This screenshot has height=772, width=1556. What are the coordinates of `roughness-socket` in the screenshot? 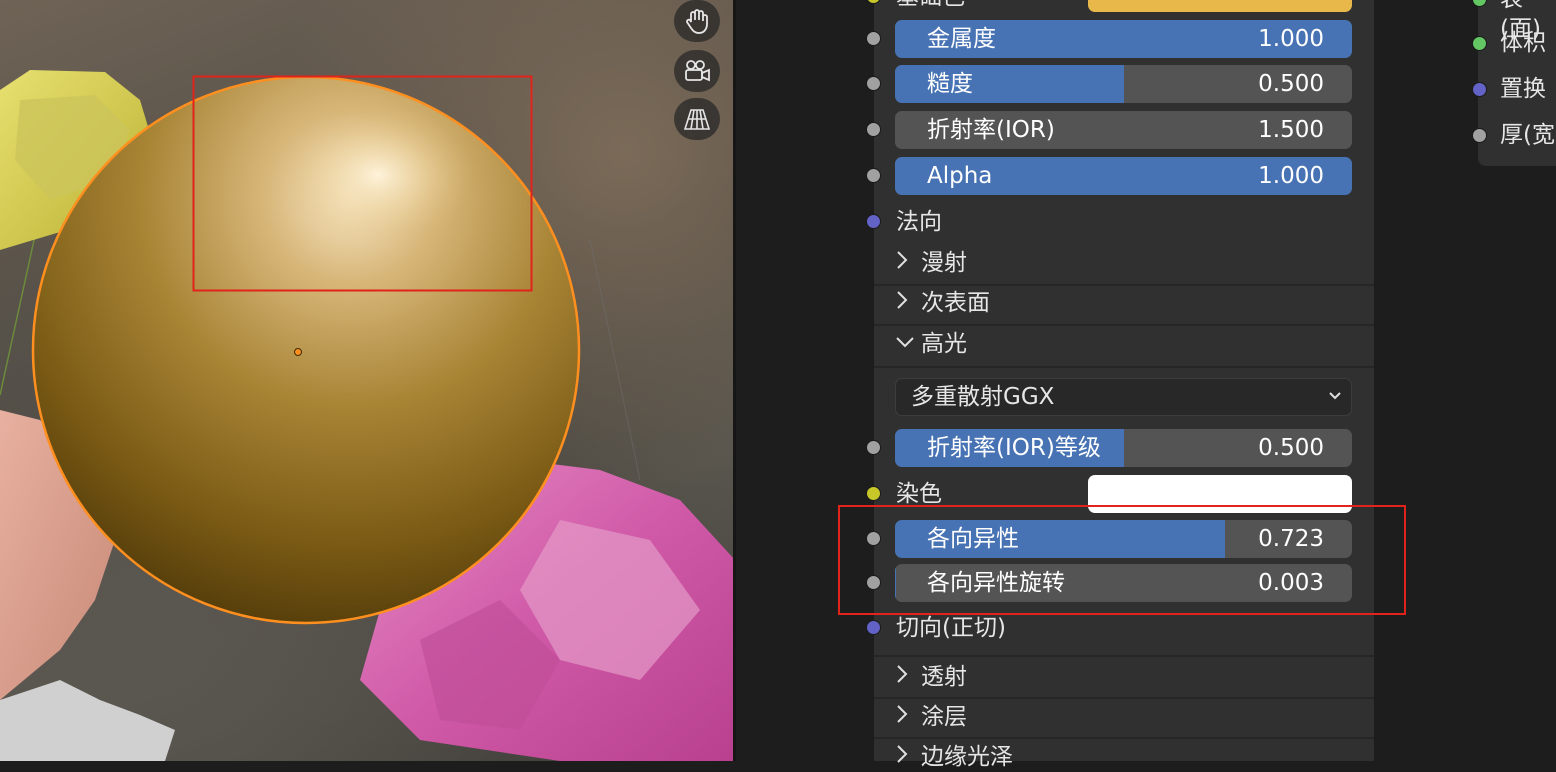 It's located at (873, 83).